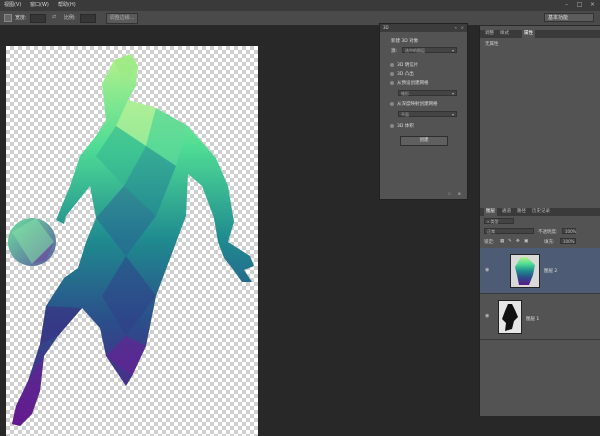 This screenshot has height=436, width=600. I want to click on create-button: 创建, so click(424, 141).